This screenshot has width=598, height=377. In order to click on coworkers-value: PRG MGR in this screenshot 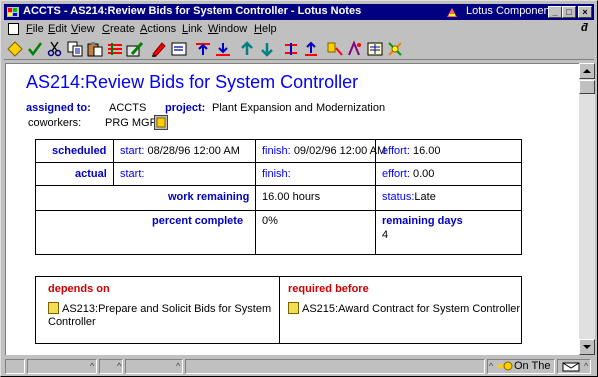, I will do `click(131, 123)`.